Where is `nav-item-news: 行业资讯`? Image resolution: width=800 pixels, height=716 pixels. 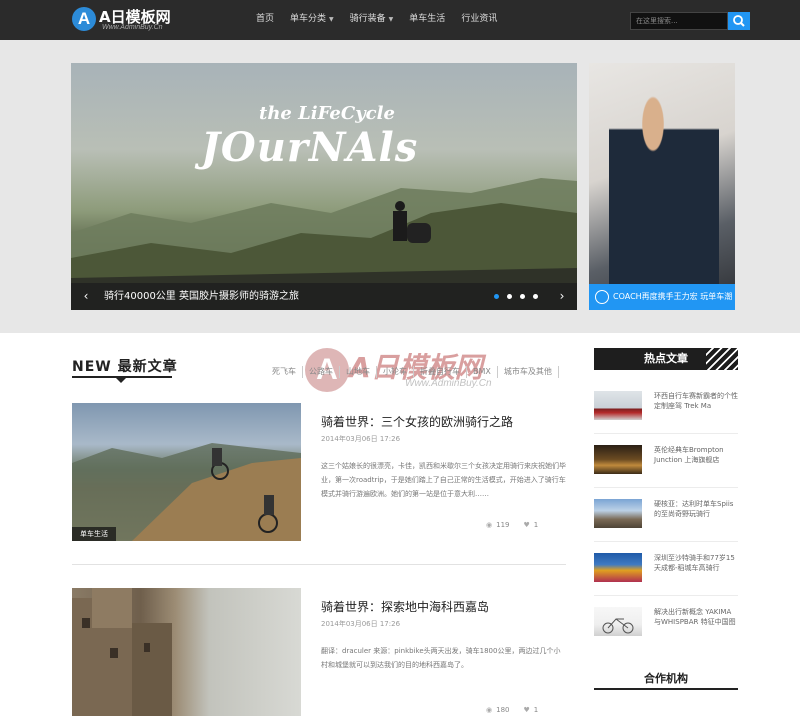
nav-item-news: 行业资讯 is located at coordinates (479, 20).